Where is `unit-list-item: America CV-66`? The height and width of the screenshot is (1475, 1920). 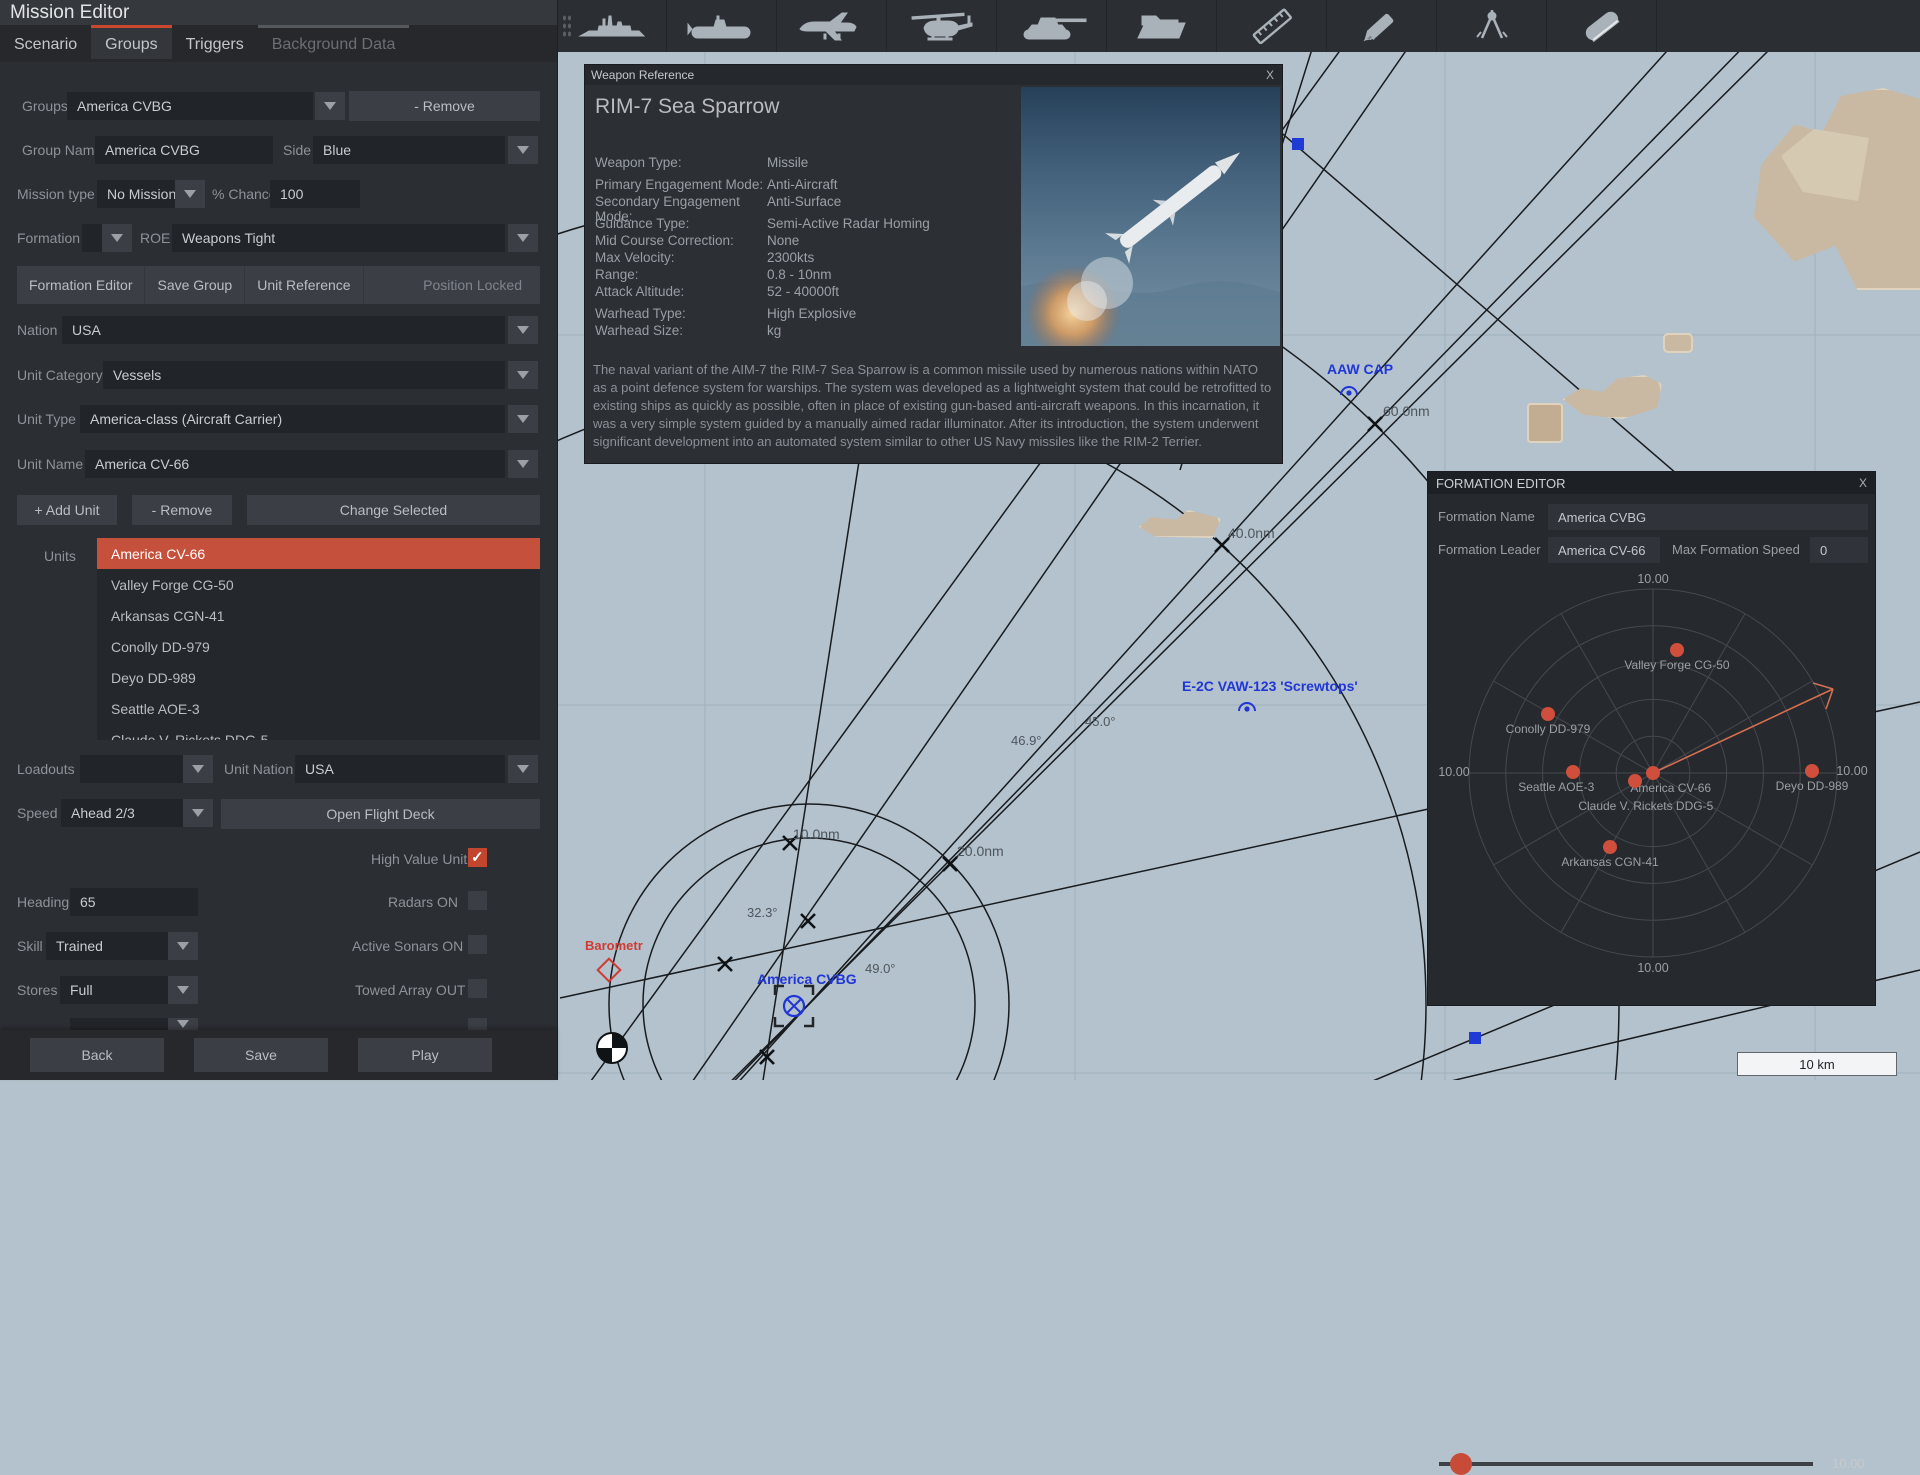
unit-list-item: America CV-66 is located at coordinates (318, 553).